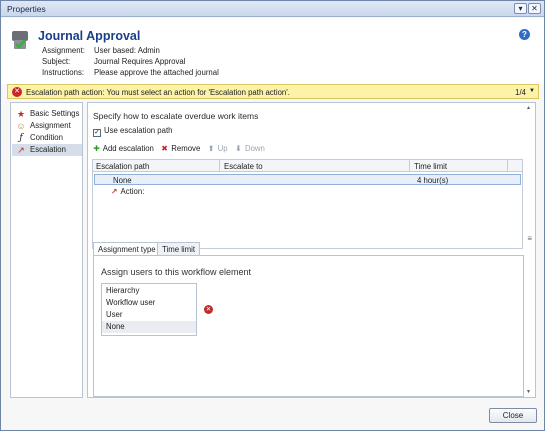 Image resolution: width=545 pixels, height=431 pixels. What do you see at coordinates (222, 148) in the screenshot?
I see `up-label: Up` at bounding box center [222, 148].